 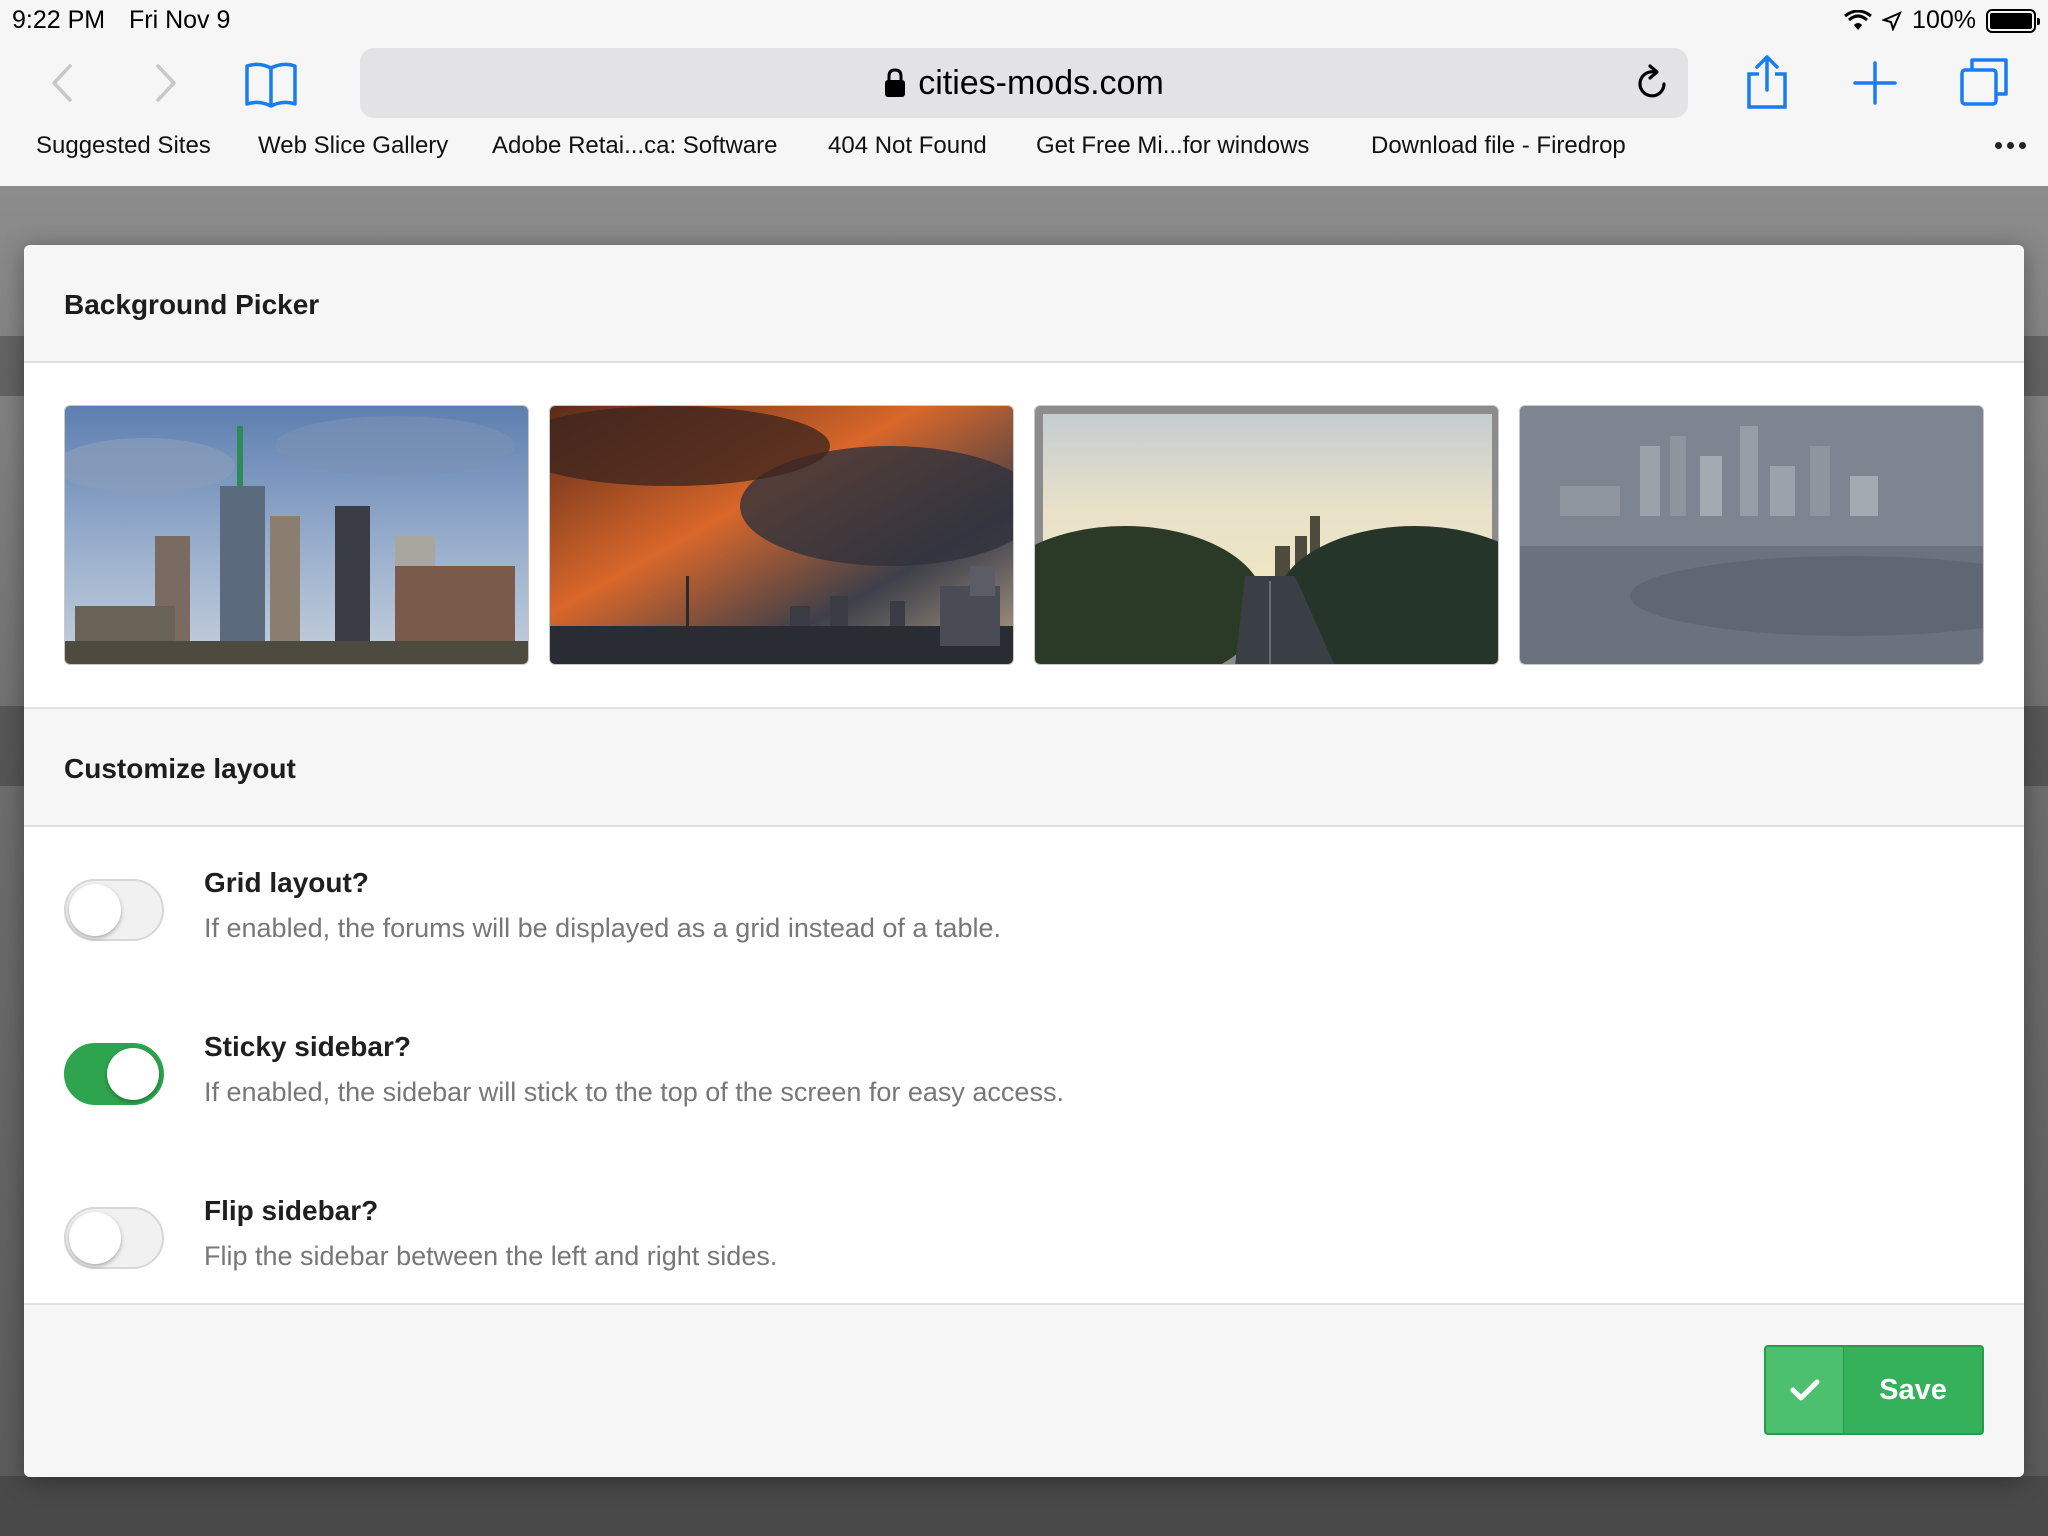 I want to click on more-icon, so click(x=2010, y=145).